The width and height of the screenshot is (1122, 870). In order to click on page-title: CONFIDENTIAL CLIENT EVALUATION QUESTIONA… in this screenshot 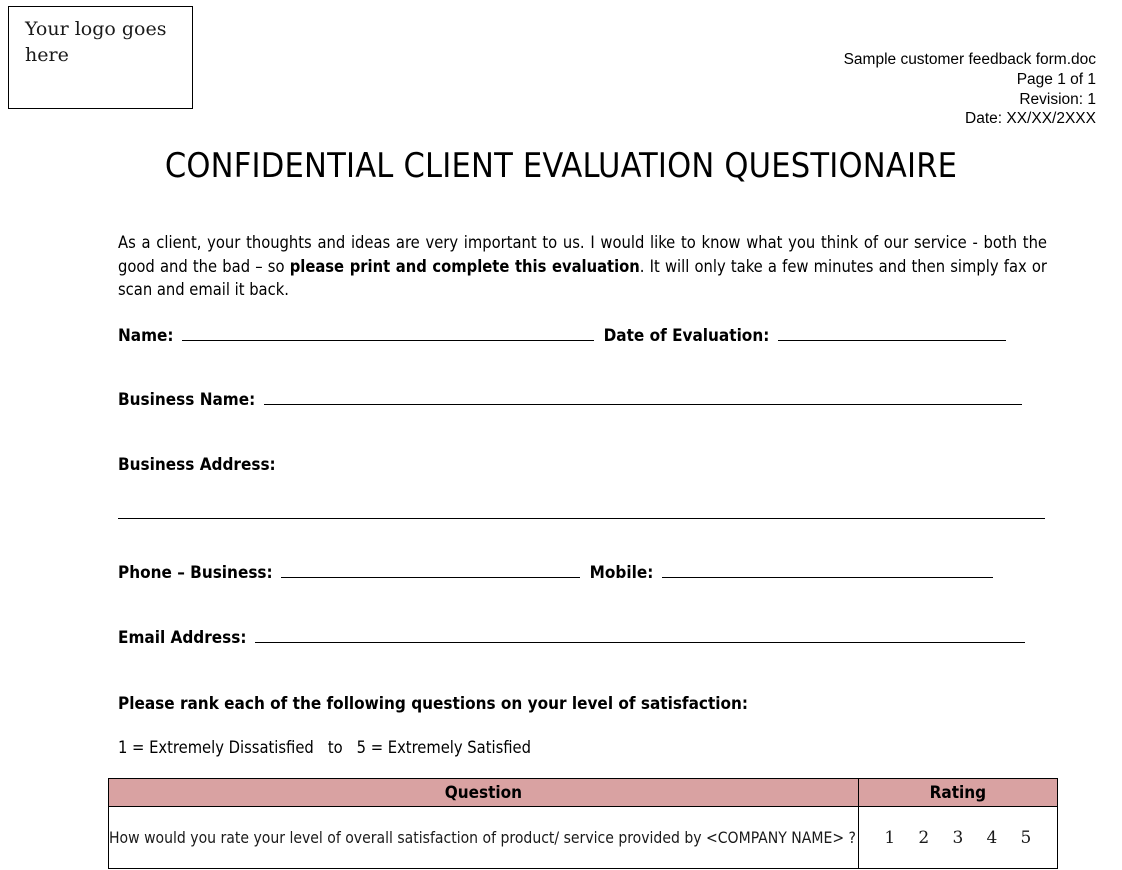, I will do `click(561, 166)`.